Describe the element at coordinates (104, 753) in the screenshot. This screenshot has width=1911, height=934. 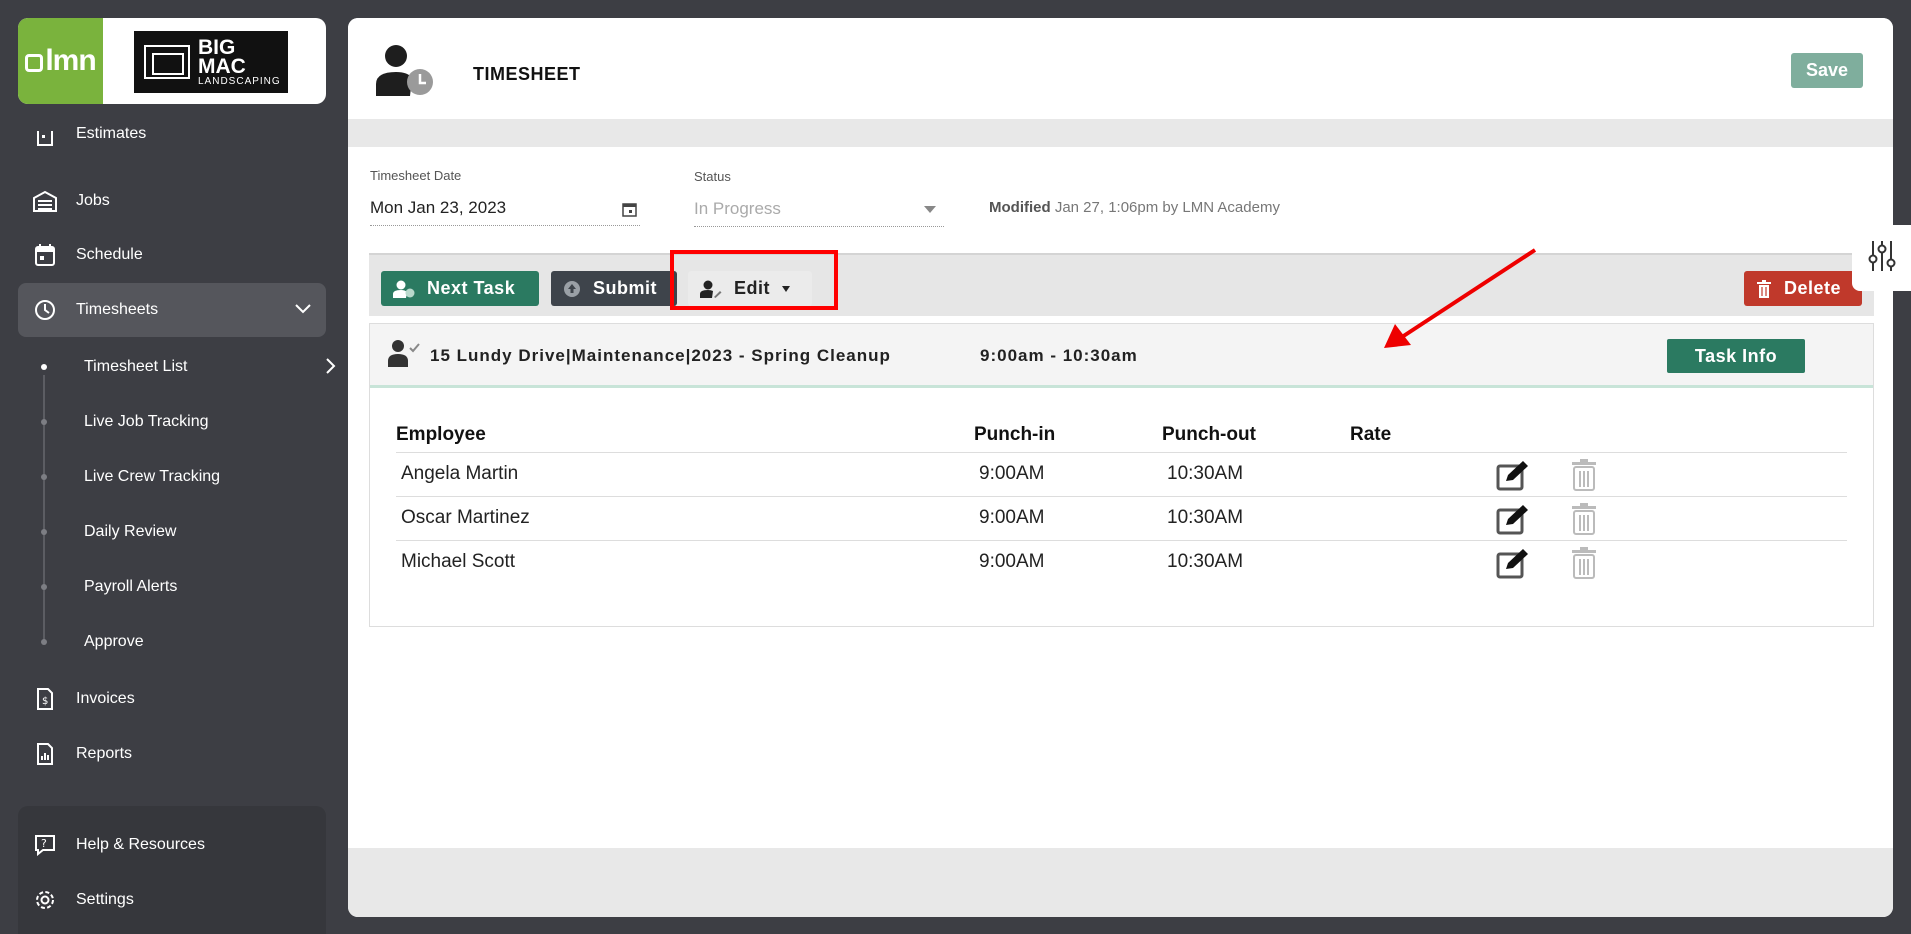
I see `sidebar-item-label: Reports` at that location.